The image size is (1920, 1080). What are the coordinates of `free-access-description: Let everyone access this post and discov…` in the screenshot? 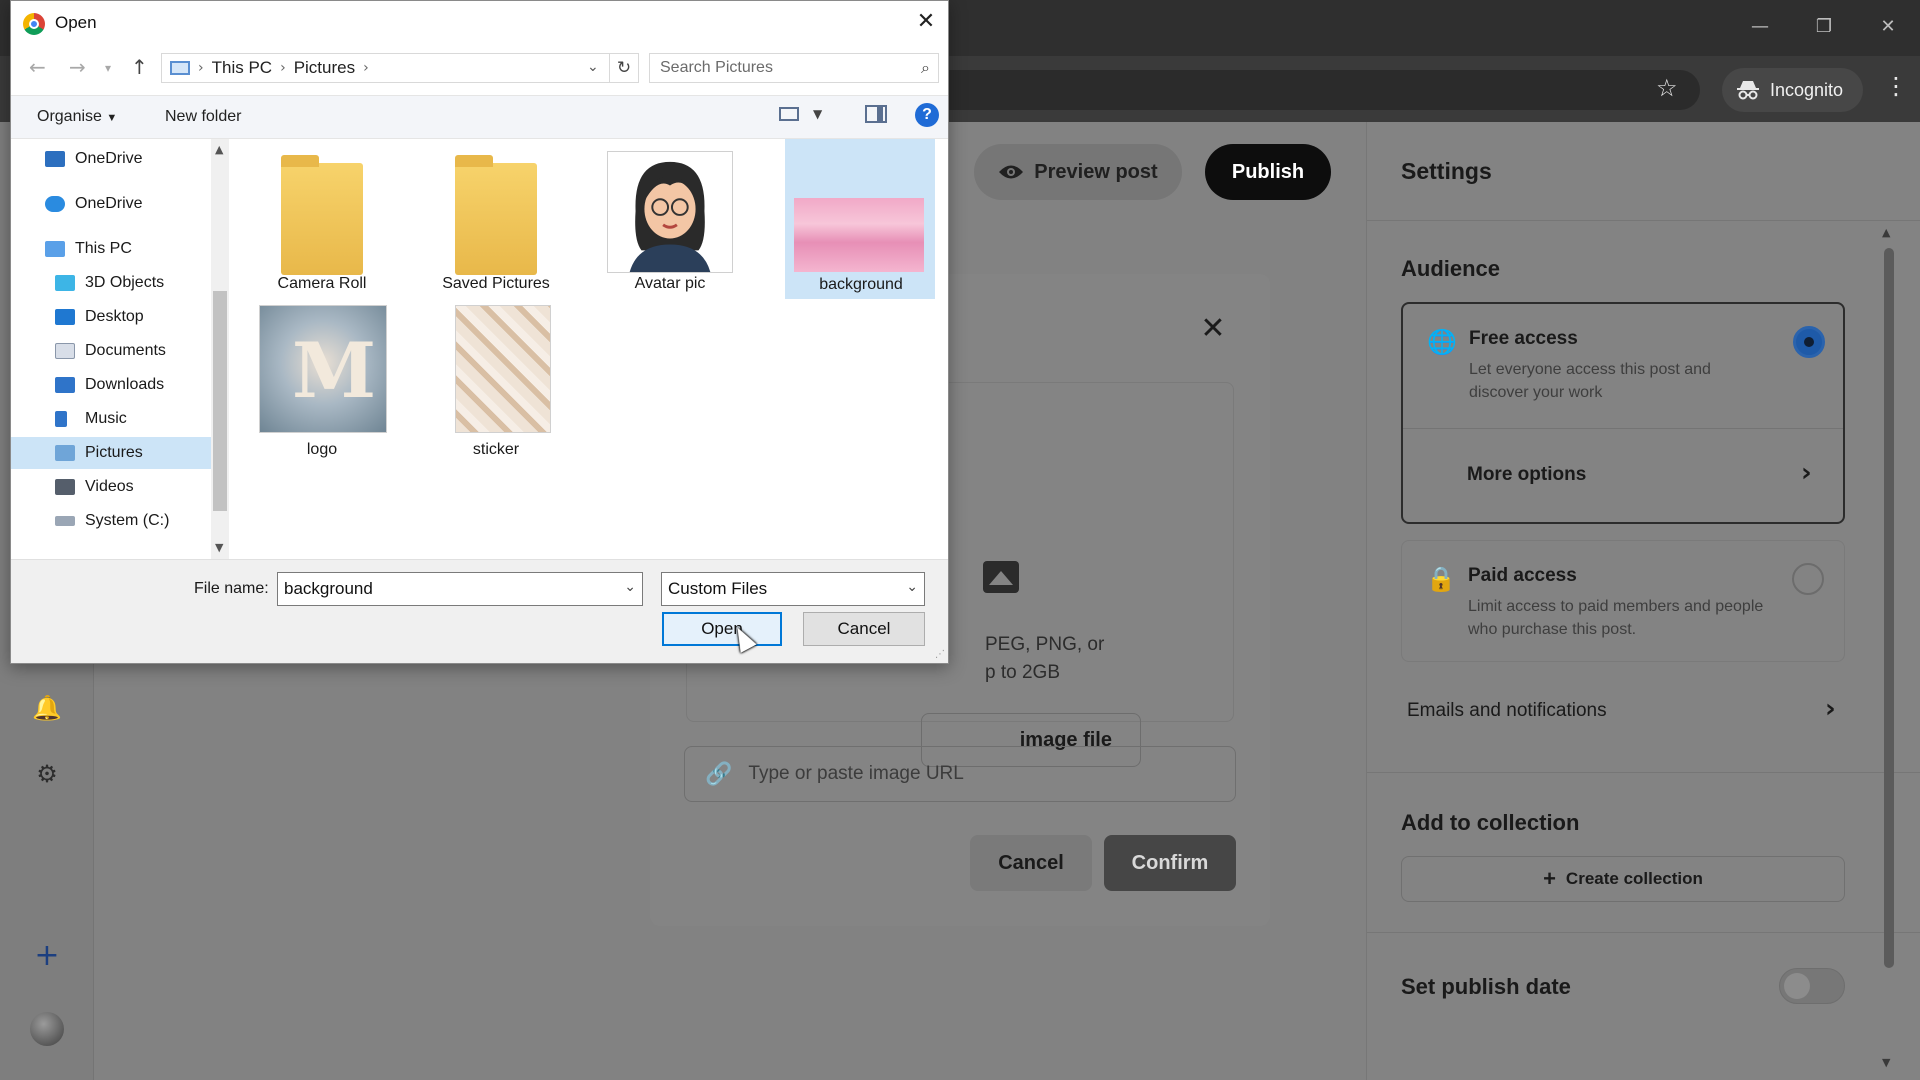 It's located at (1590, 381).